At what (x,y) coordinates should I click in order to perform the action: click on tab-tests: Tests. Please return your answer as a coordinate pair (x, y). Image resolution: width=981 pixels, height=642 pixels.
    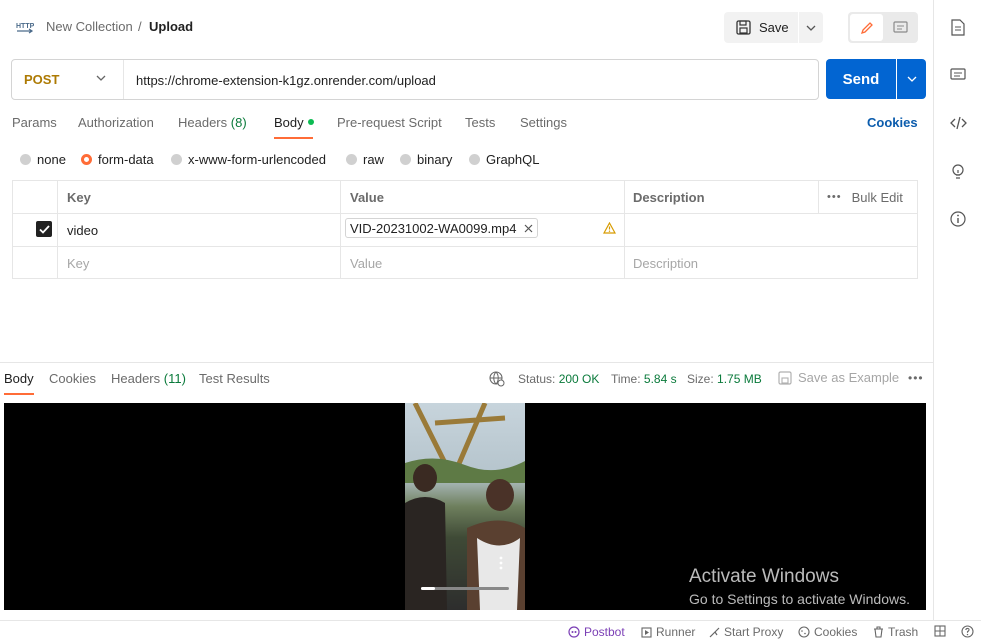
    Looking at the image, I should click on (480, 122).